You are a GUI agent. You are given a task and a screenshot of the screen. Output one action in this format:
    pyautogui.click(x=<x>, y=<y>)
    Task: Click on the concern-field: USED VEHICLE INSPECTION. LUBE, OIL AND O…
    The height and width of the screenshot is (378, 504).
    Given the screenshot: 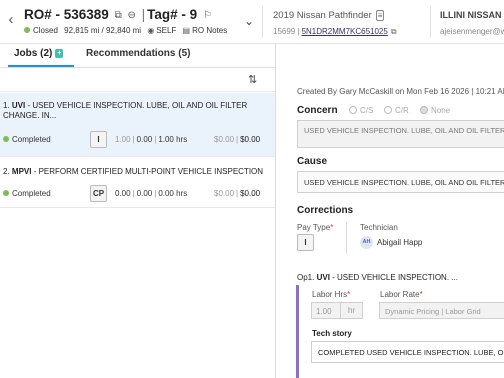 What is the action you would take?
    pyautogui.click(x=400, y=134)
    